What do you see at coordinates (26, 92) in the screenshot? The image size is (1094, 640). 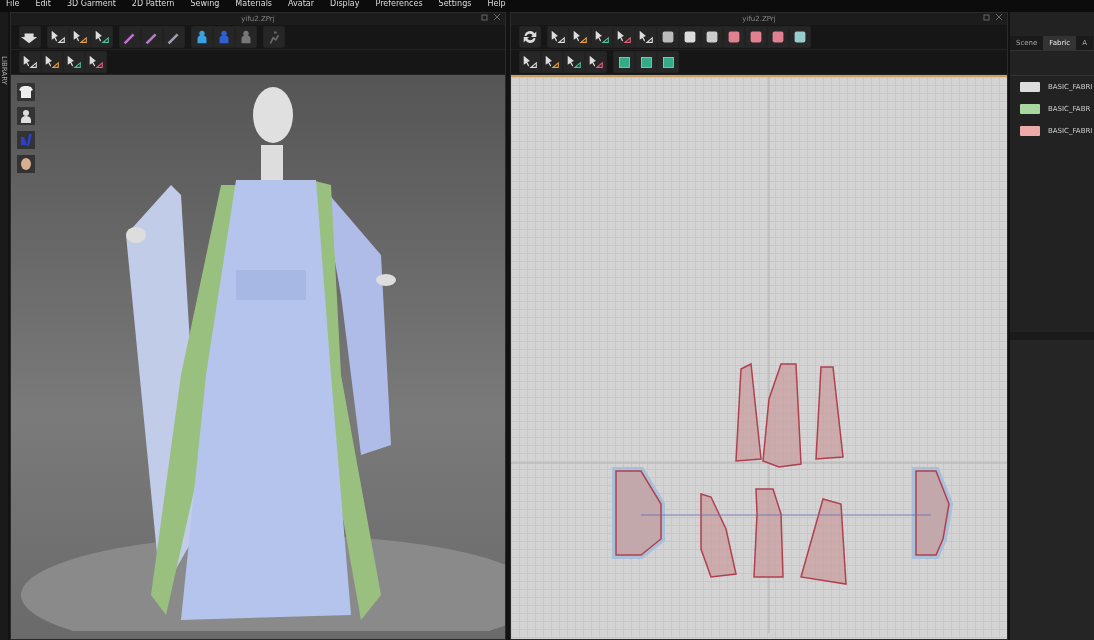 I see `shirt-icon` at bounding box center [26, 92].